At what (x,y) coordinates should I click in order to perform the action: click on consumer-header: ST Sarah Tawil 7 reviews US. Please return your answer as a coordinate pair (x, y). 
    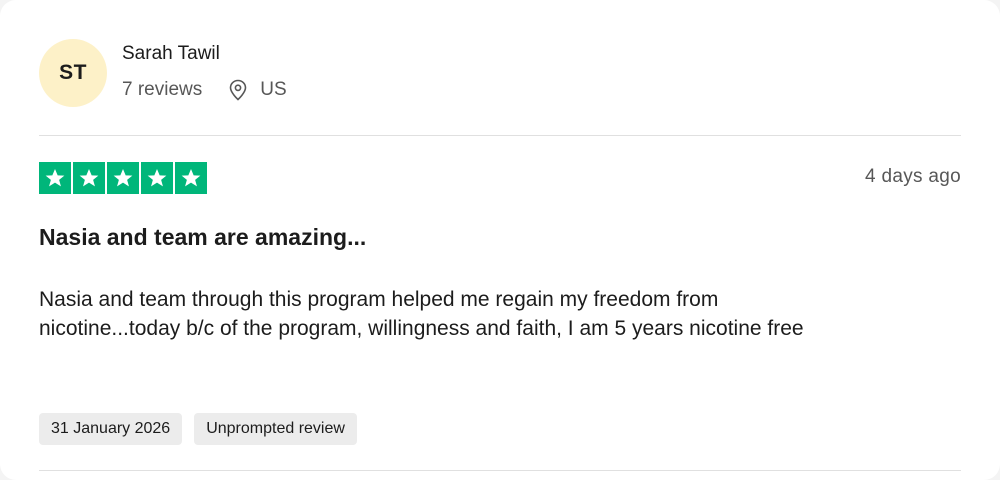
    Looking at the image, I should click on (163, 73).